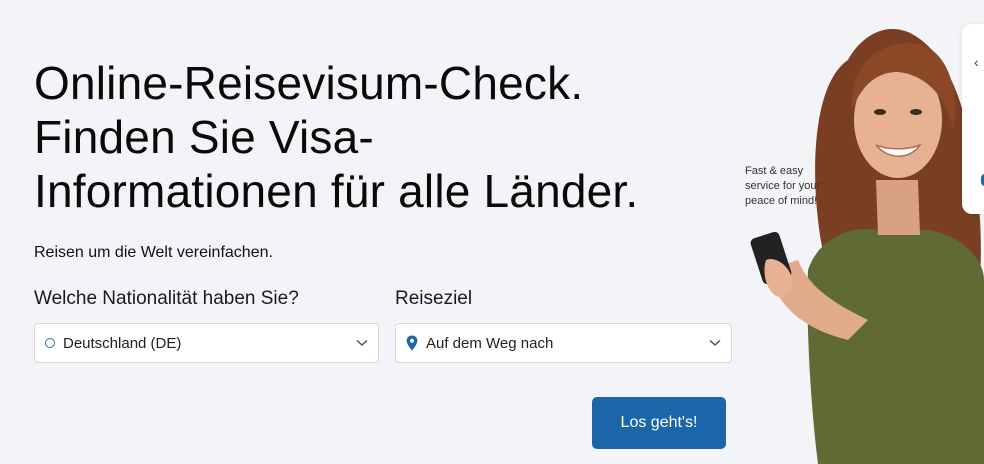  What do you see at coordinates (206, 343) in the screenshot?
I see `nationality-select: Deutschland (DE)` at bounding box center [206, 343].